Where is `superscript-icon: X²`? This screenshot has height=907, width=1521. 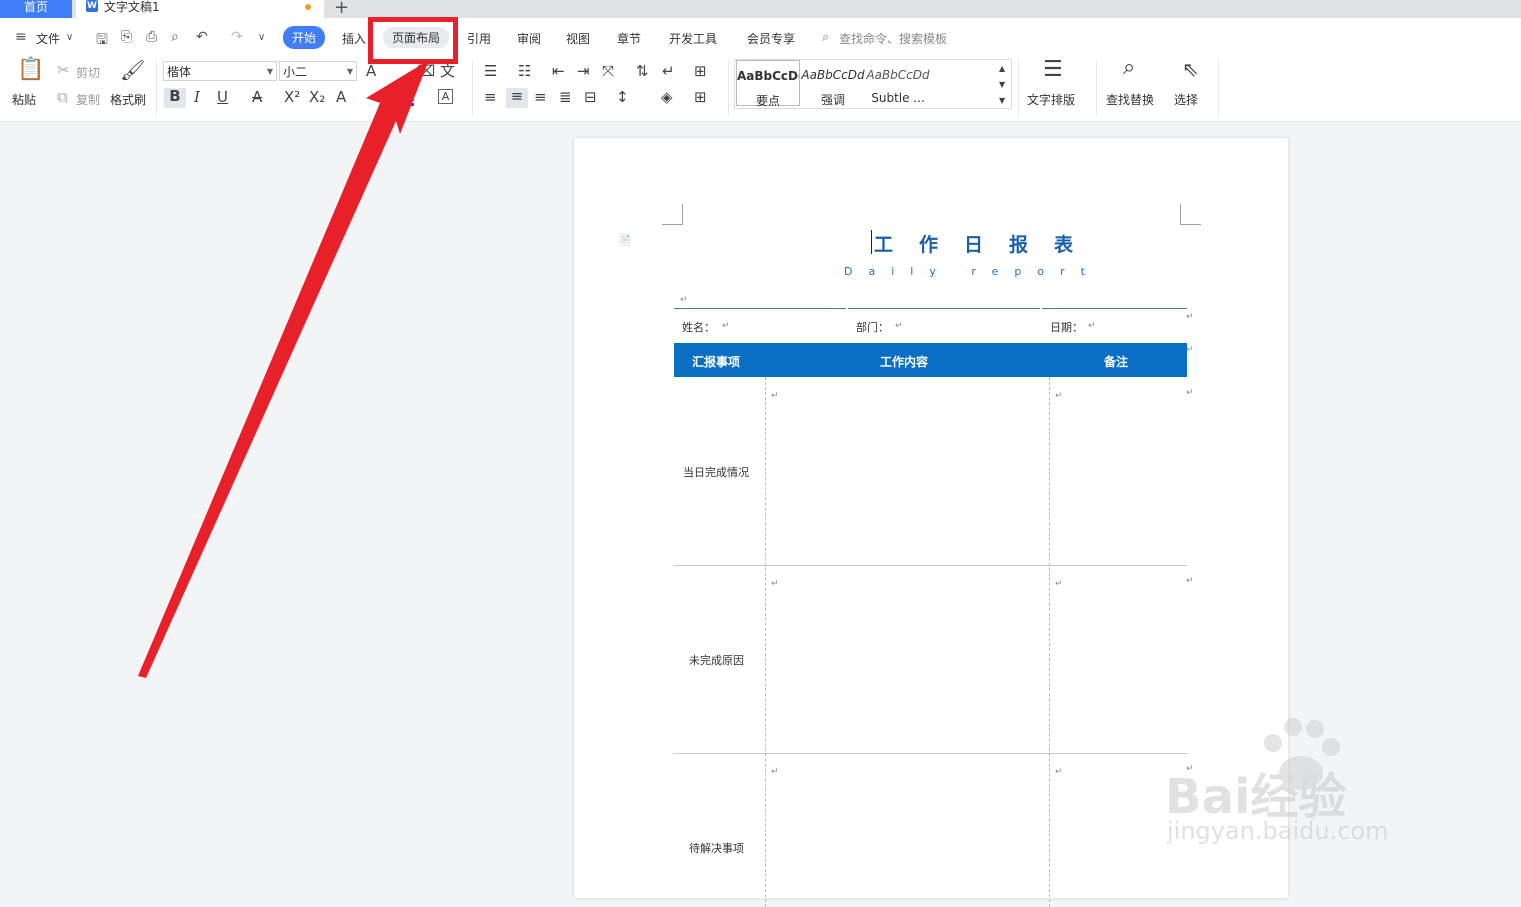 superscript-icon: X² is located at coordinates (292, 97).